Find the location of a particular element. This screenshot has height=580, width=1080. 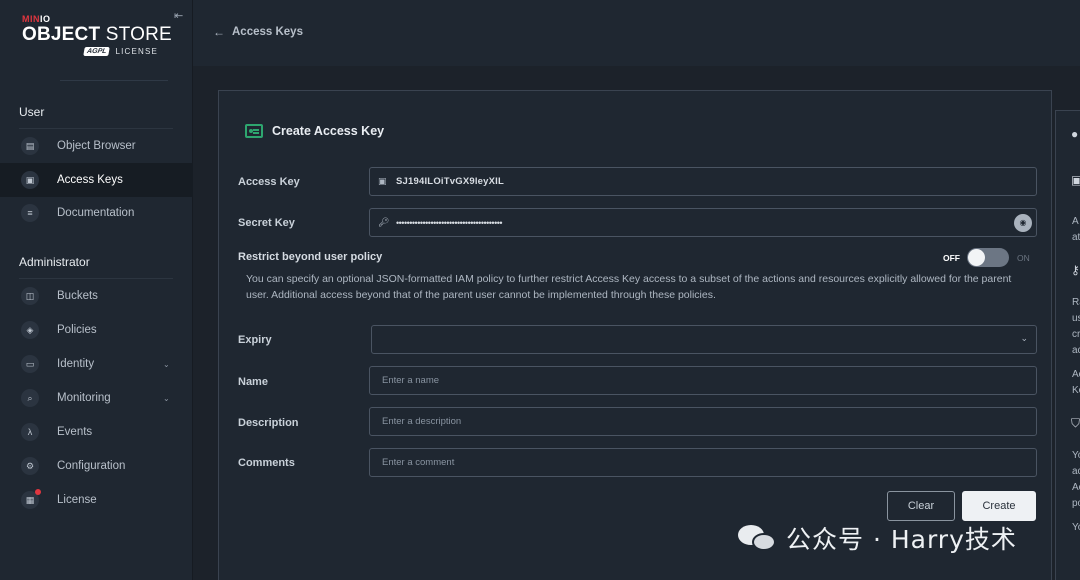

sidebar-item-buckets: ◫ Buckets is located at coordinates (96, 296).